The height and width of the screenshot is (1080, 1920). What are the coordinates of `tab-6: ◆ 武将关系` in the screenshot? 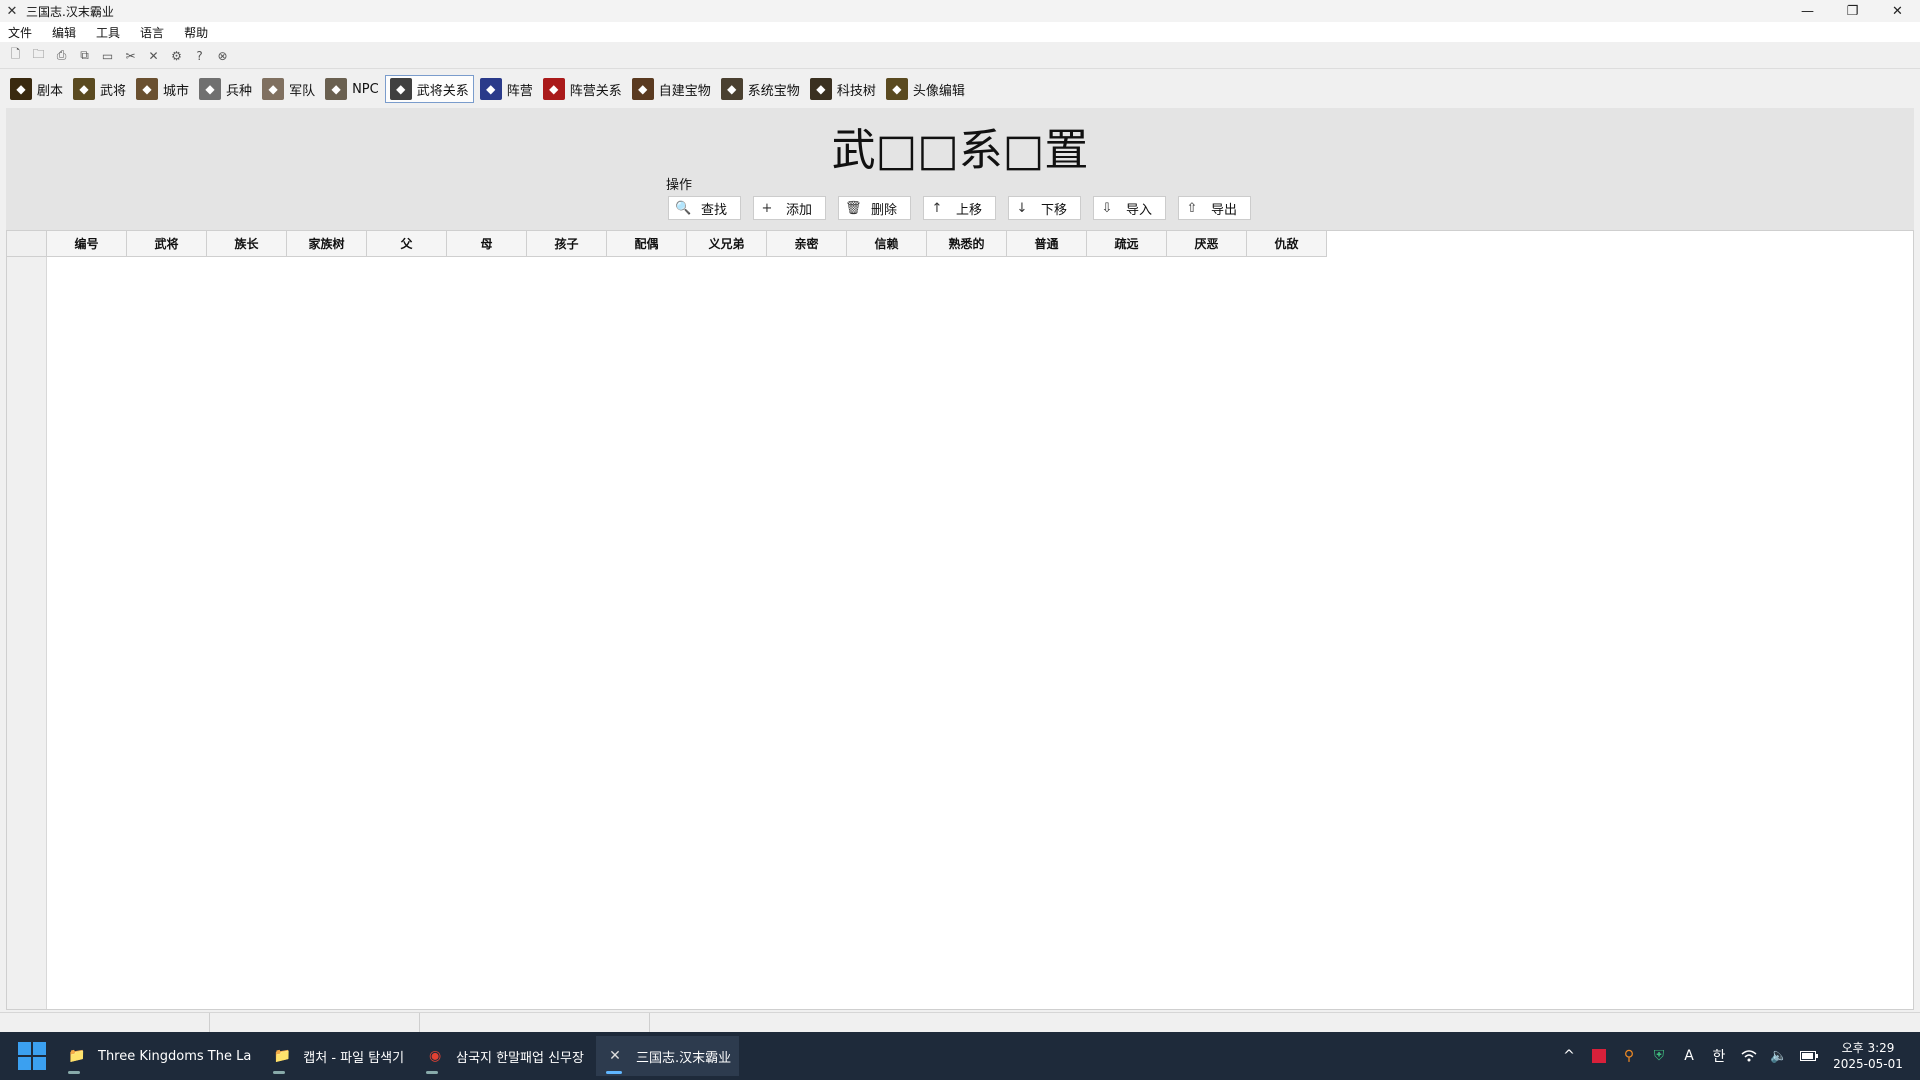 It's located at (429, 89).